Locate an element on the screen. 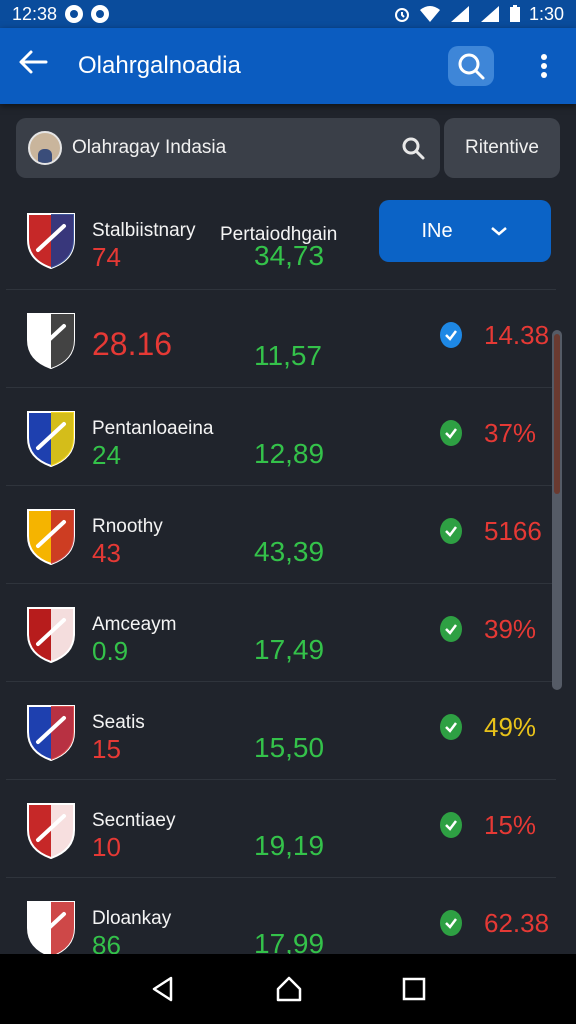 The width and height of the screenshot is (576, 1024). team-score: 74 is located at coordinates (106, 257).